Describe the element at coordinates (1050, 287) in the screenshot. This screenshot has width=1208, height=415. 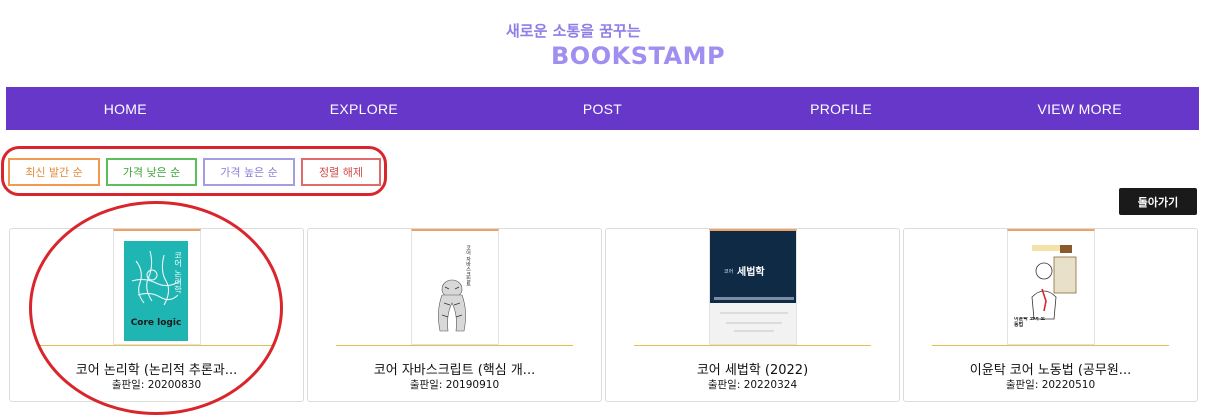
I see `book-cover: 이윤탁 코어 노동법` at that location.